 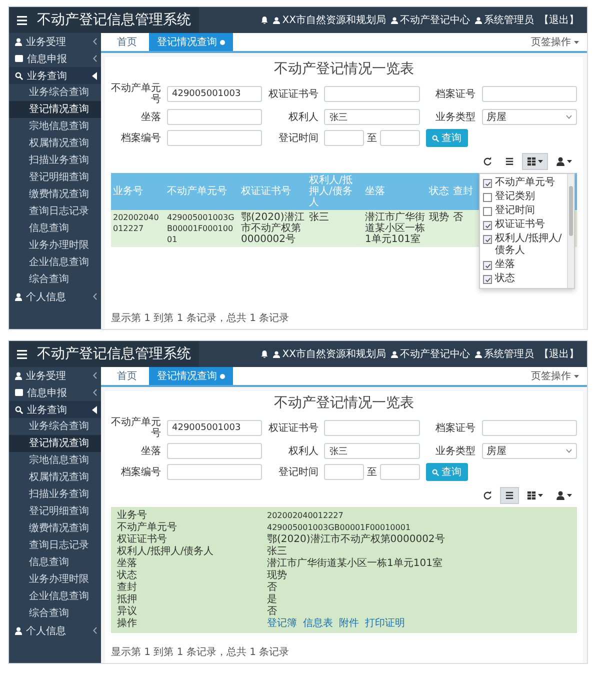 I want to click on field-value: 现势, so click(x=277, y=576).